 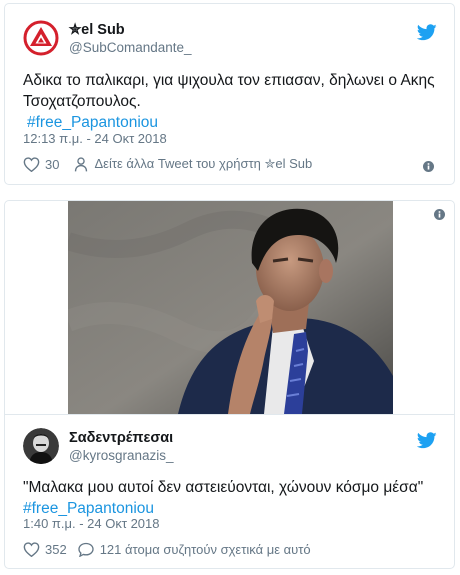 I want to click on timestamp: 1:40 π.μ. - 24 Οκτ 2018, so click(x=91, y=523).